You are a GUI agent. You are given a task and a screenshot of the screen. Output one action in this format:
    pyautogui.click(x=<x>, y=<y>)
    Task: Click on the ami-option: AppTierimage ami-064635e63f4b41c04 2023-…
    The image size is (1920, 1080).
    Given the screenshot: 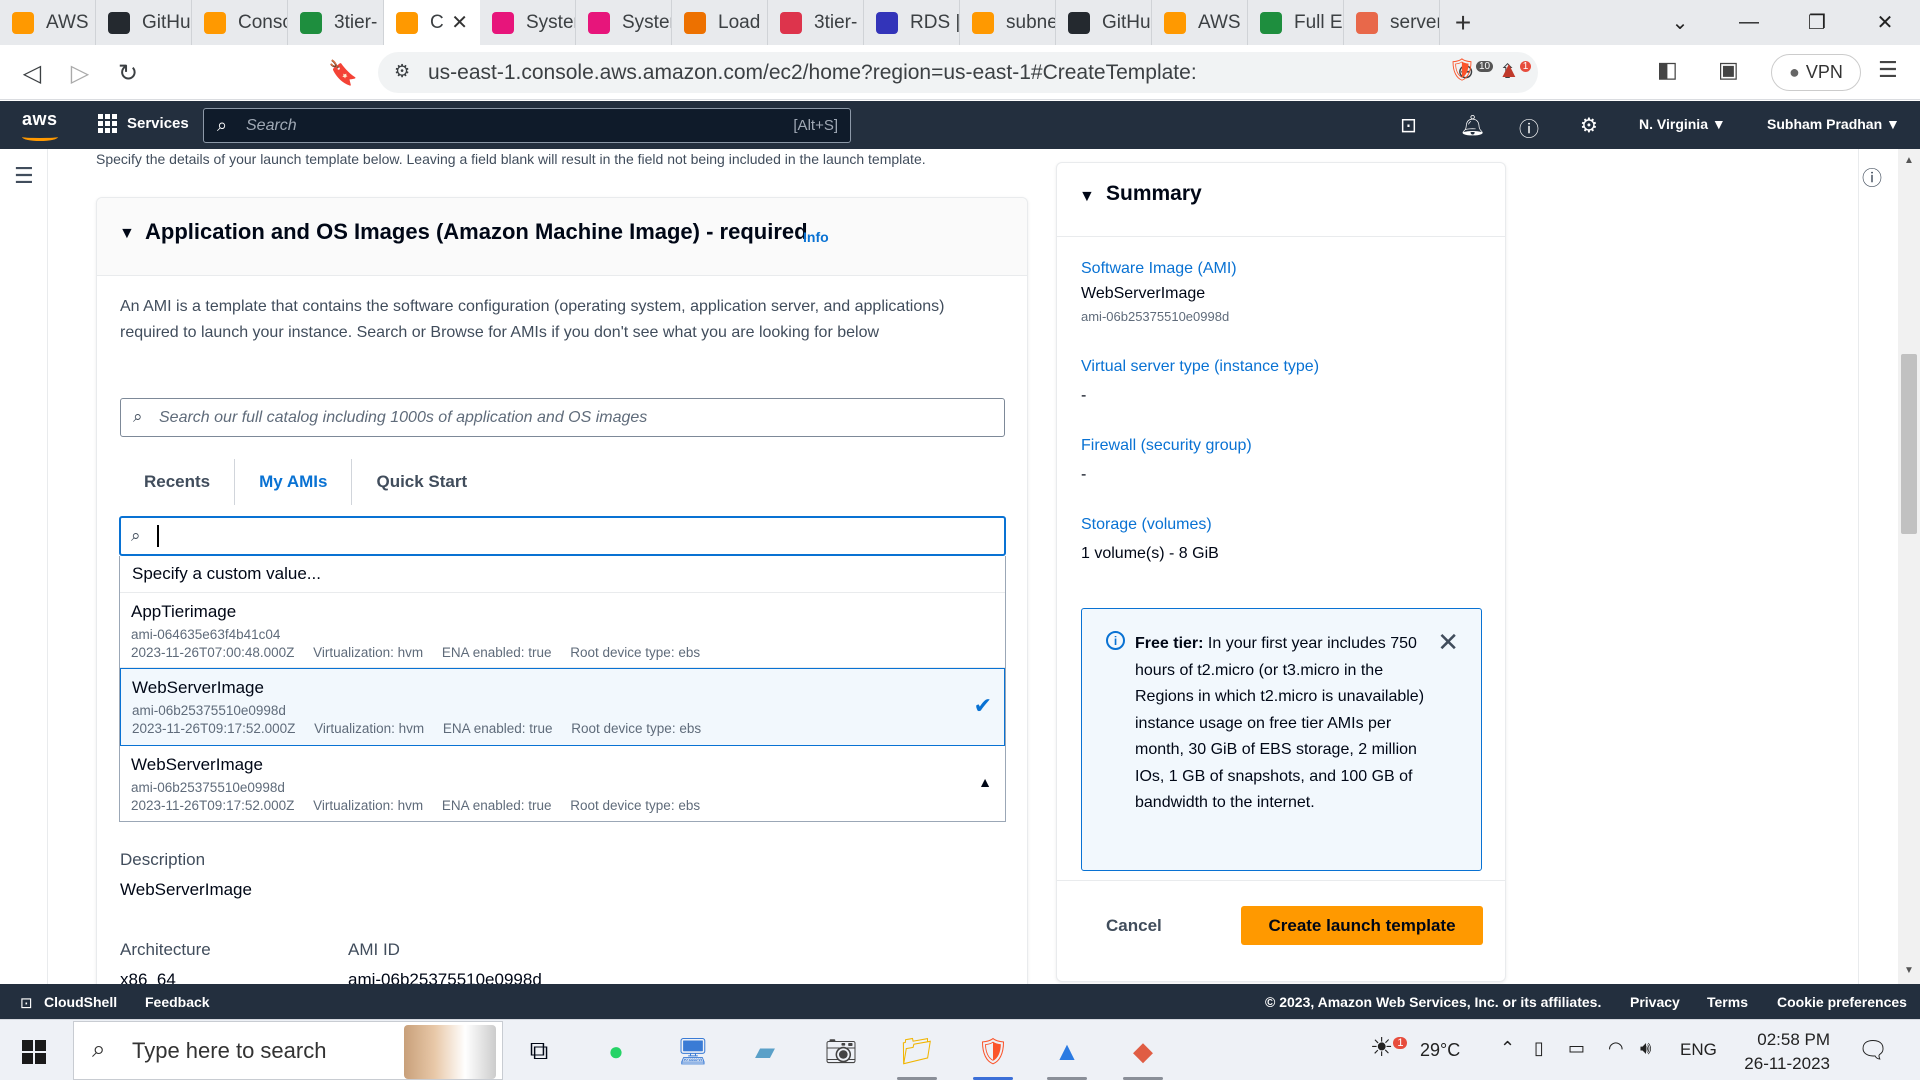 What is the action you would take?
    pyautogui.click(x=562, y=630)
    